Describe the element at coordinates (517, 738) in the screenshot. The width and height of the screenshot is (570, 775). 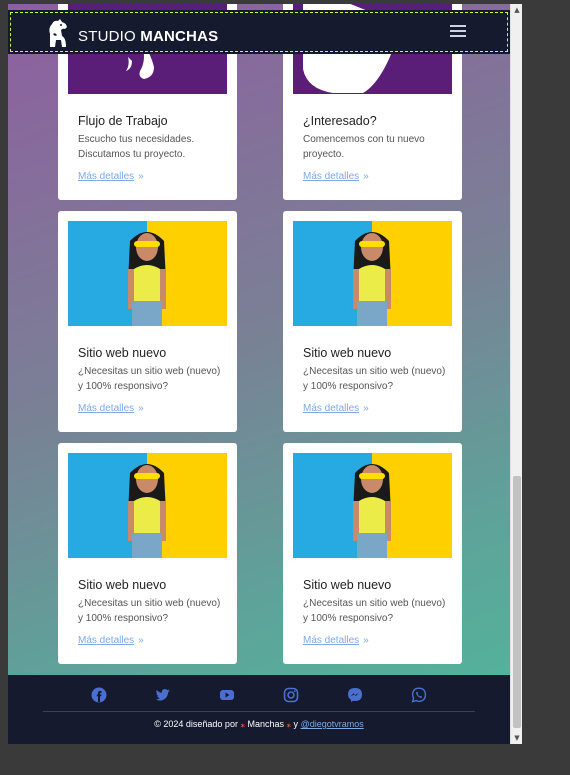
I see `scroll-down-arrow-icon: ▼` at that location.